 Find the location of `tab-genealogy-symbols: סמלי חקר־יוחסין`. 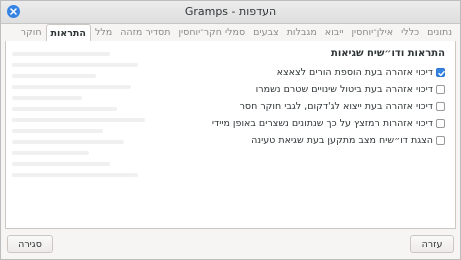

tab-genealogy-symbols: סמלי חקר־יוחסין is located at coordinates (211, 32).